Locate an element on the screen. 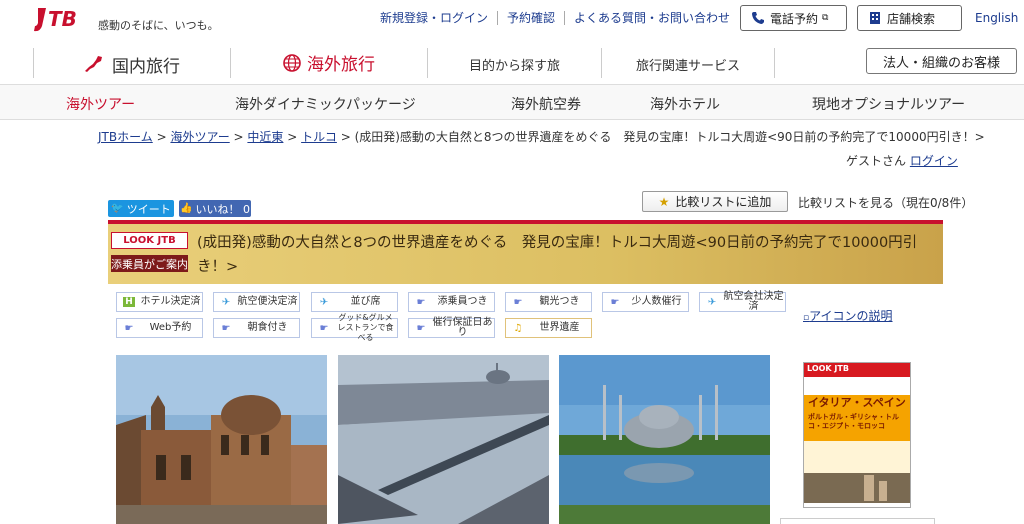  subnav-optional-tours: 現地オプショナルツアー is located at coordinates (888, 104).